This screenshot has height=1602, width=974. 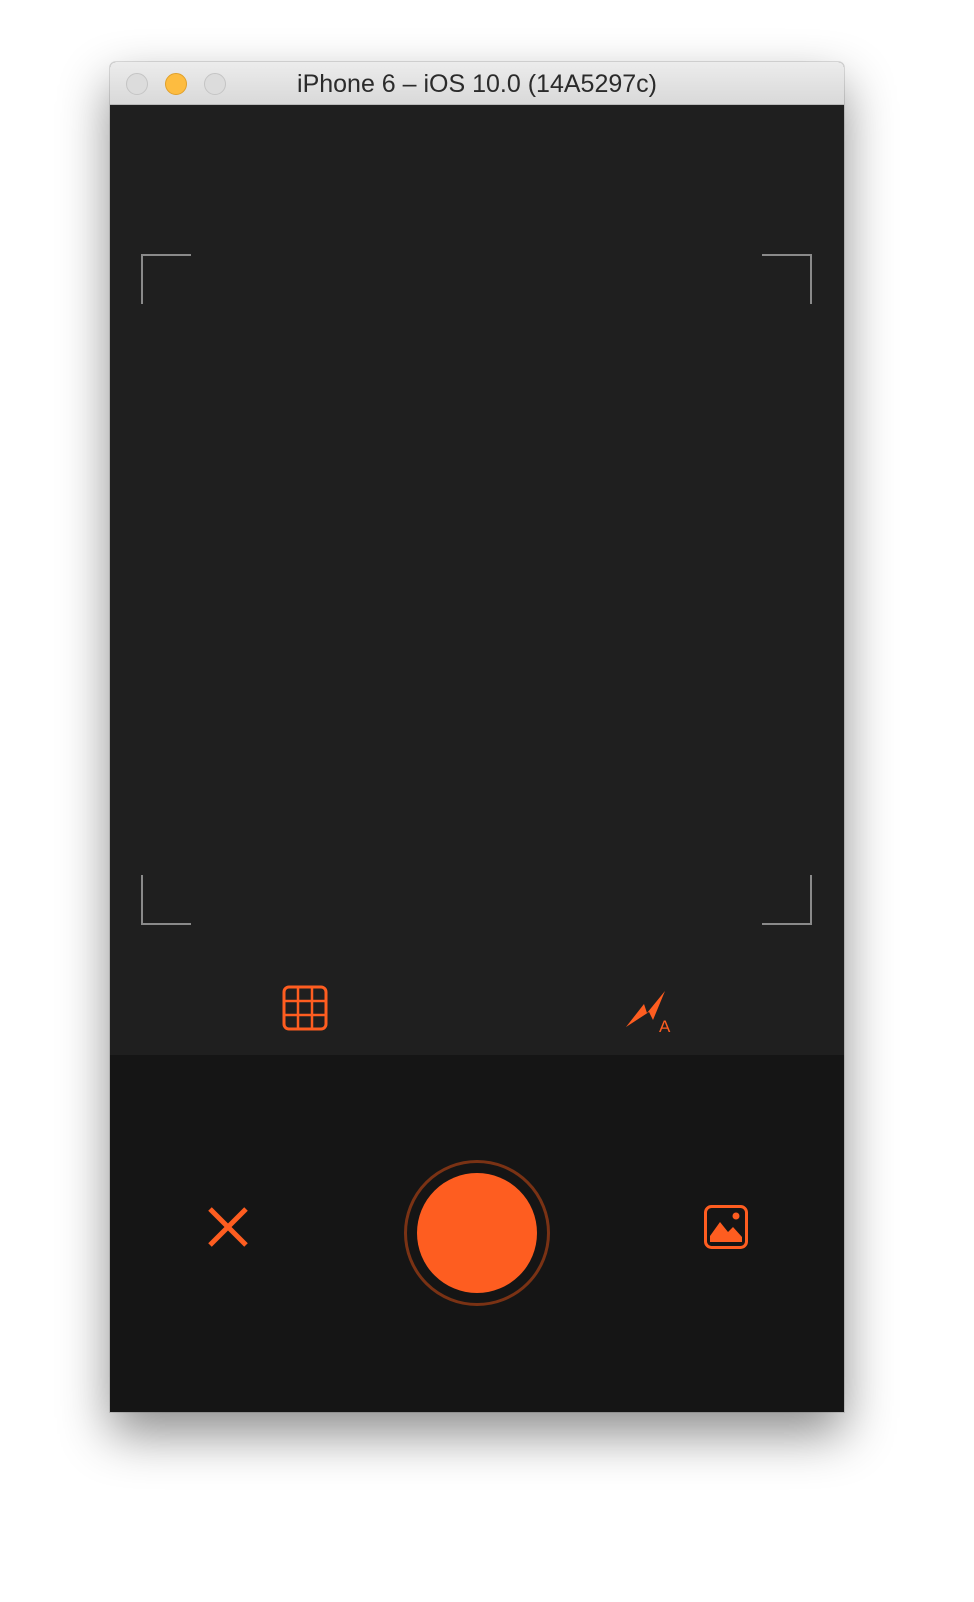 I want to click on grid-toggle-button, so click(x=305, y=1008).